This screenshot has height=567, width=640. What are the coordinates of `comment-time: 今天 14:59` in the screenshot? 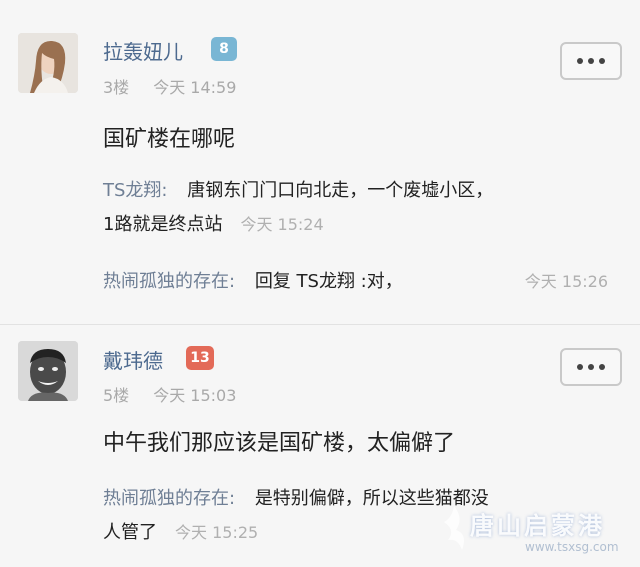 It's located at (195, 87).